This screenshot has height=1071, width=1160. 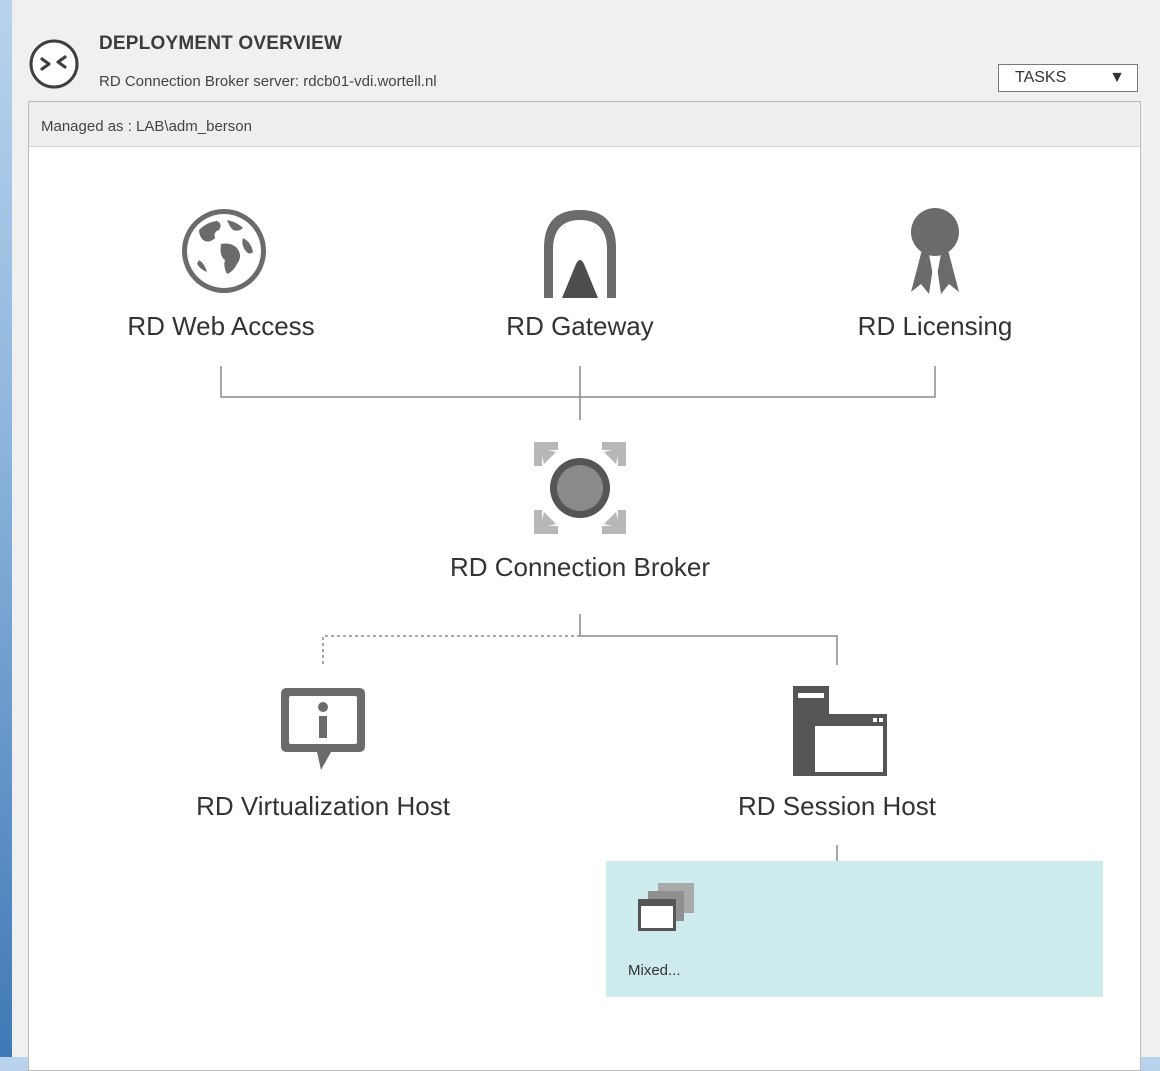 What do you see at coordinates (580, 254) in the screenshot?
I see `tunnel-icon` at bounding box center [580, 254].